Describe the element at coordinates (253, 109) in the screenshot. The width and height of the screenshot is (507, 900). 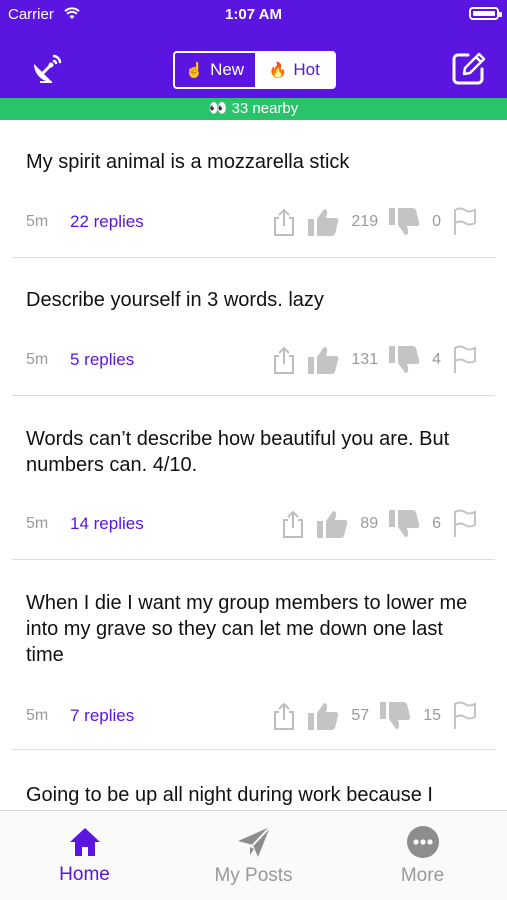
I see `nearby-count-banner: 👀 33 nearby` at that location.